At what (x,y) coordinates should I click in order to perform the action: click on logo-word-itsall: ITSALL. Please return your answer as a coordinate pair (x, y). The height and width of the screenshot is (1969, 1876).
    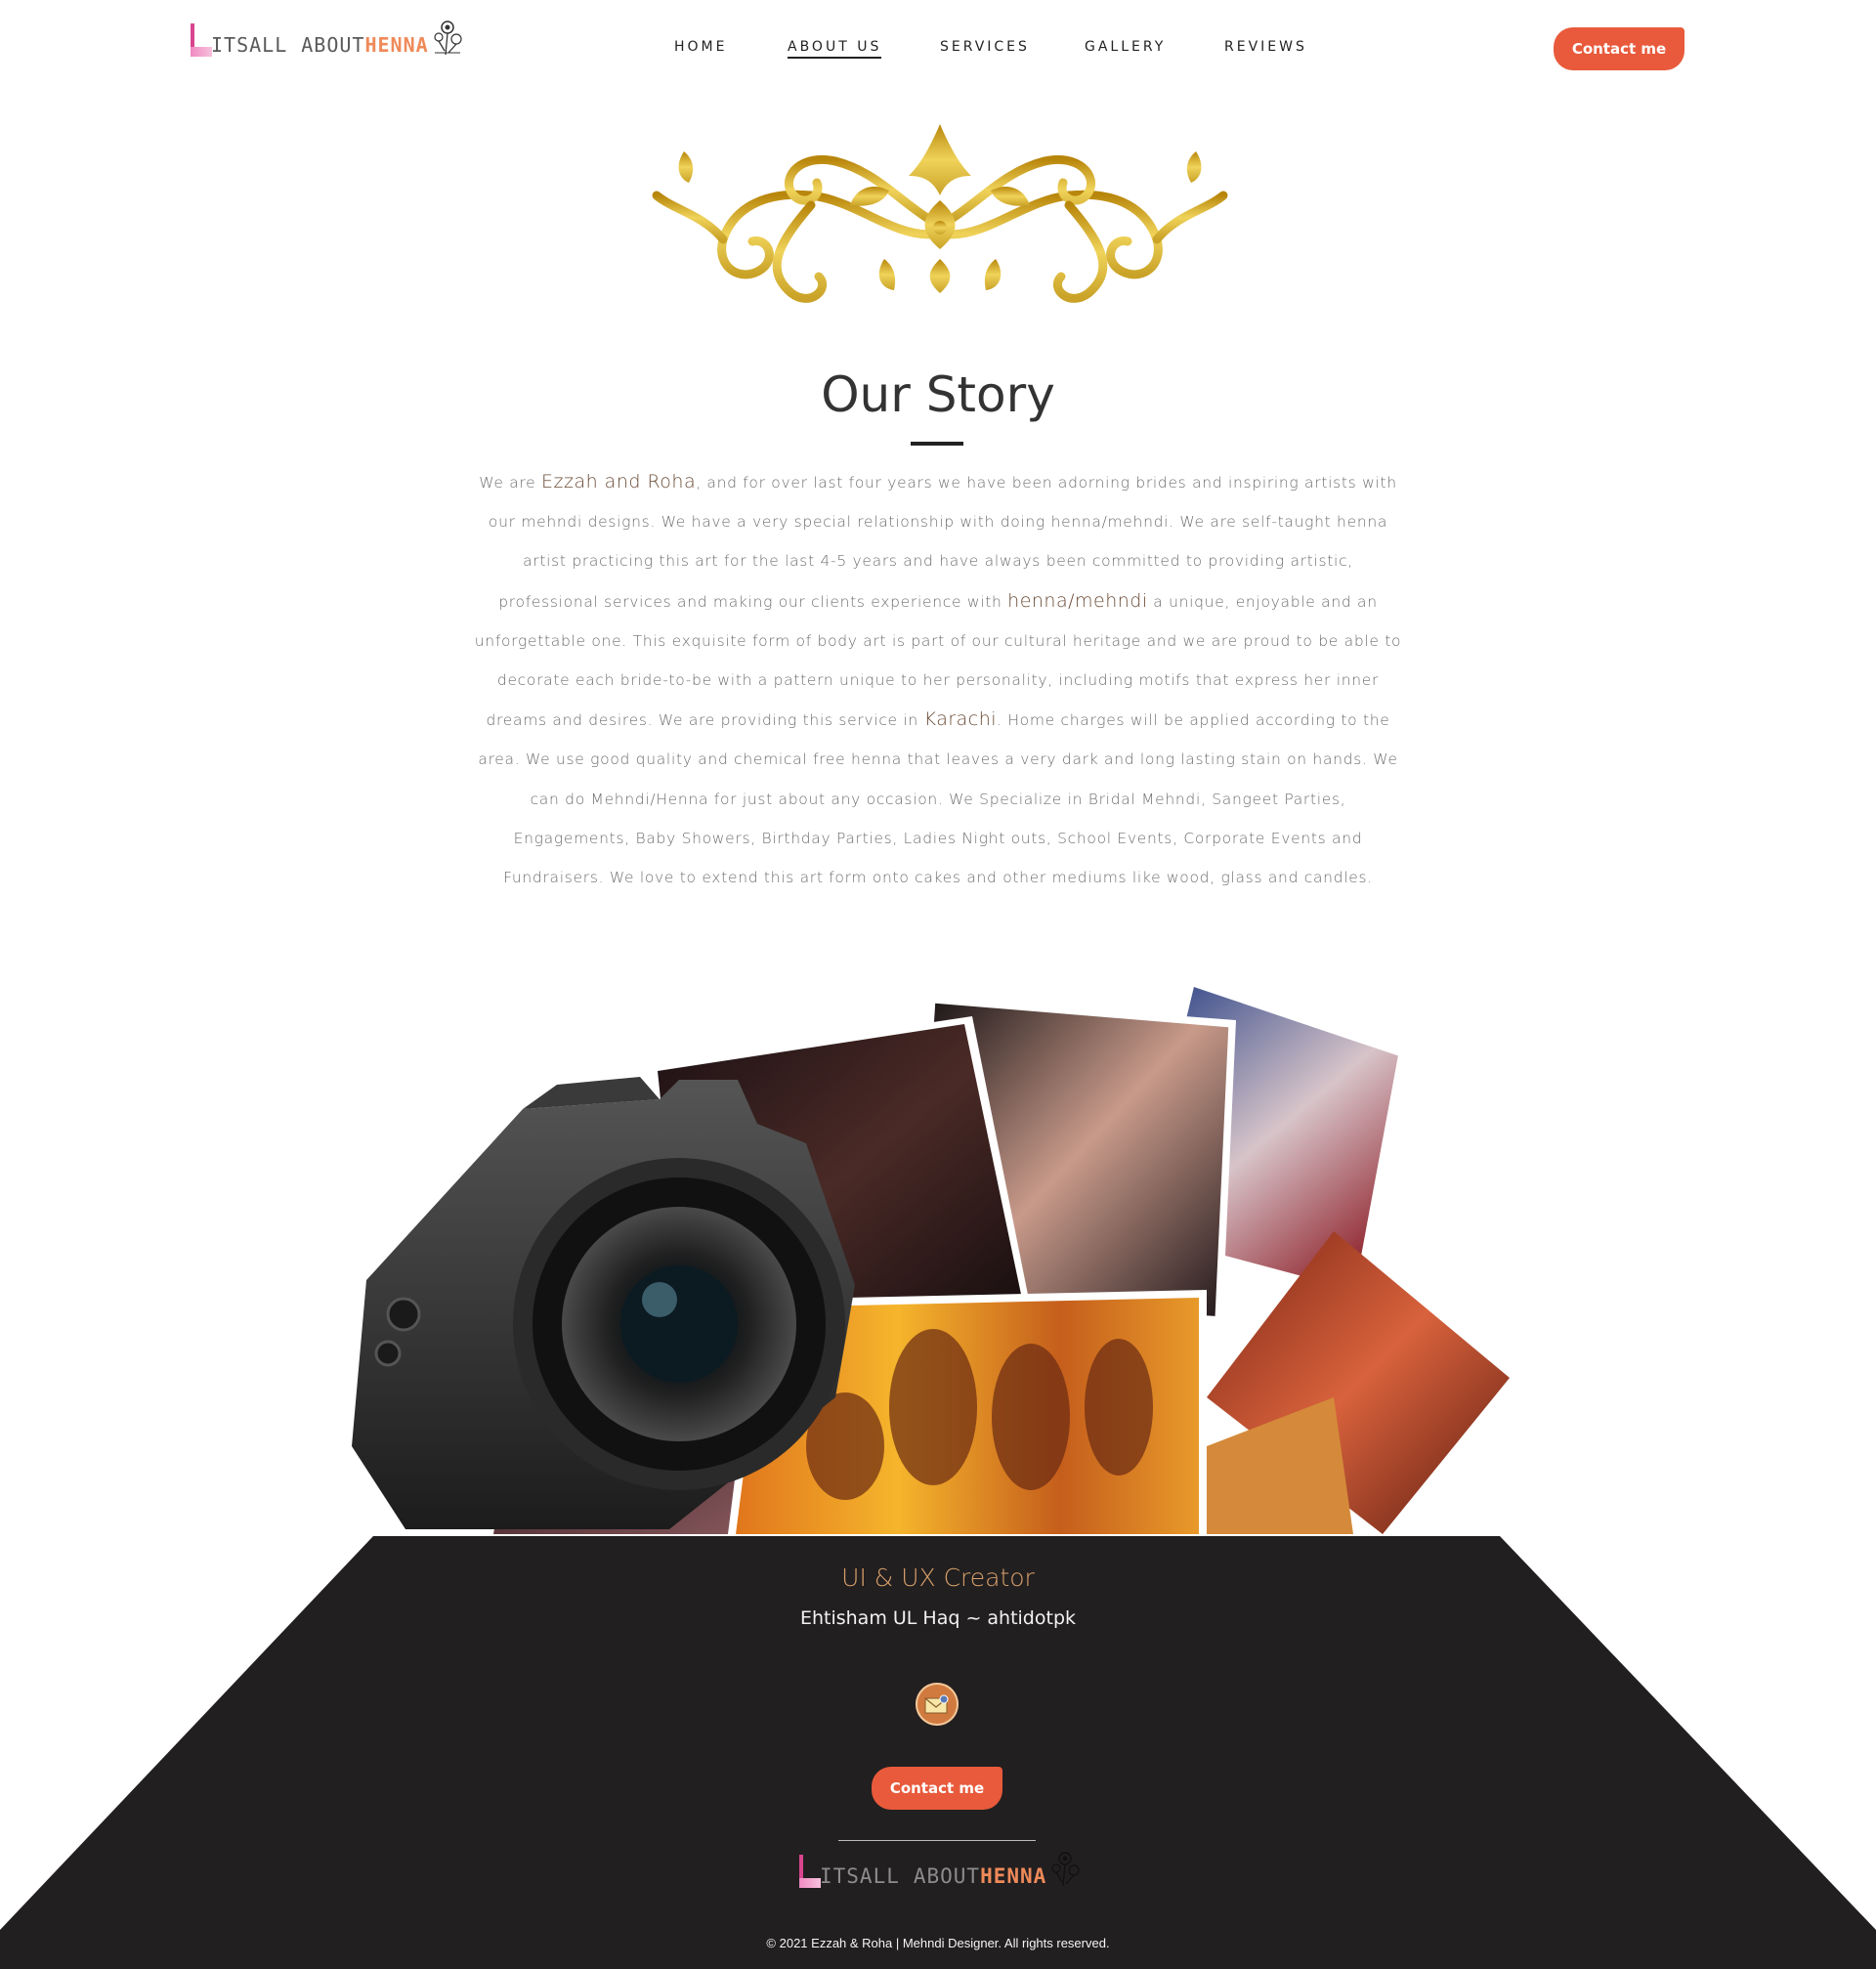
    Looking at the image, I should click on (860, 1876).